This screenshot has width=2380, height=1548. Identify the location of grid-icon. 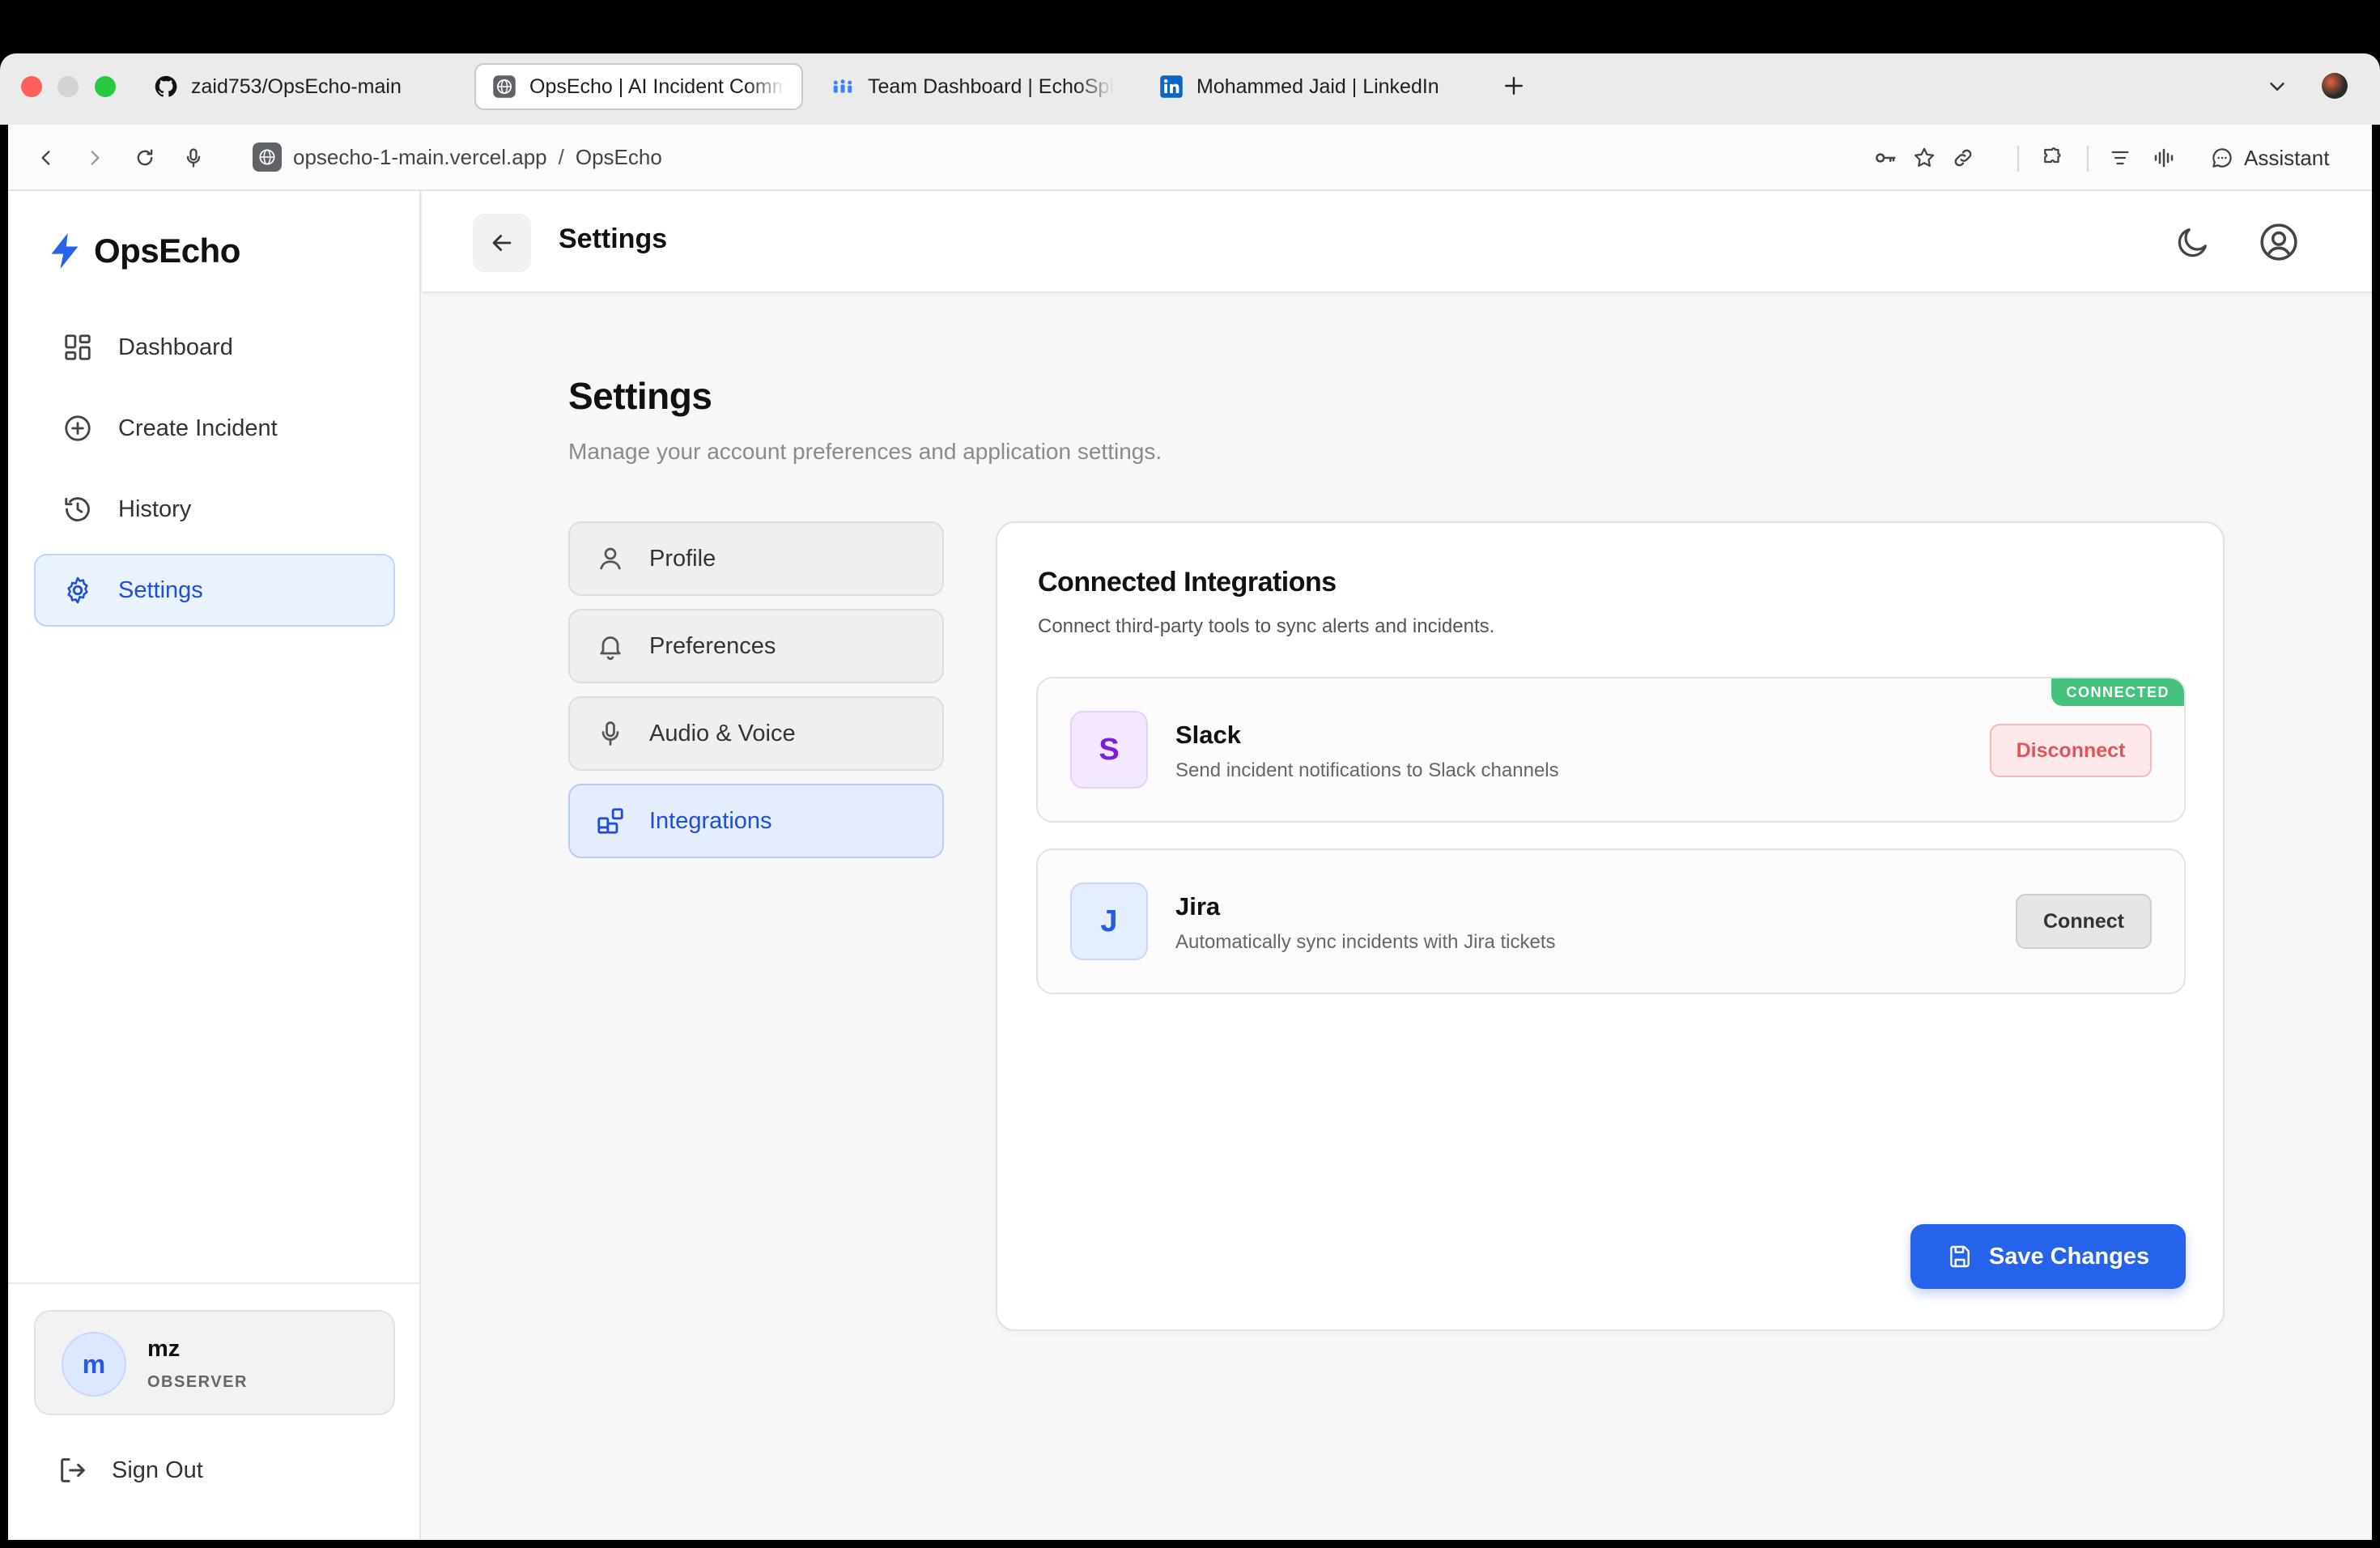
(78, 347).